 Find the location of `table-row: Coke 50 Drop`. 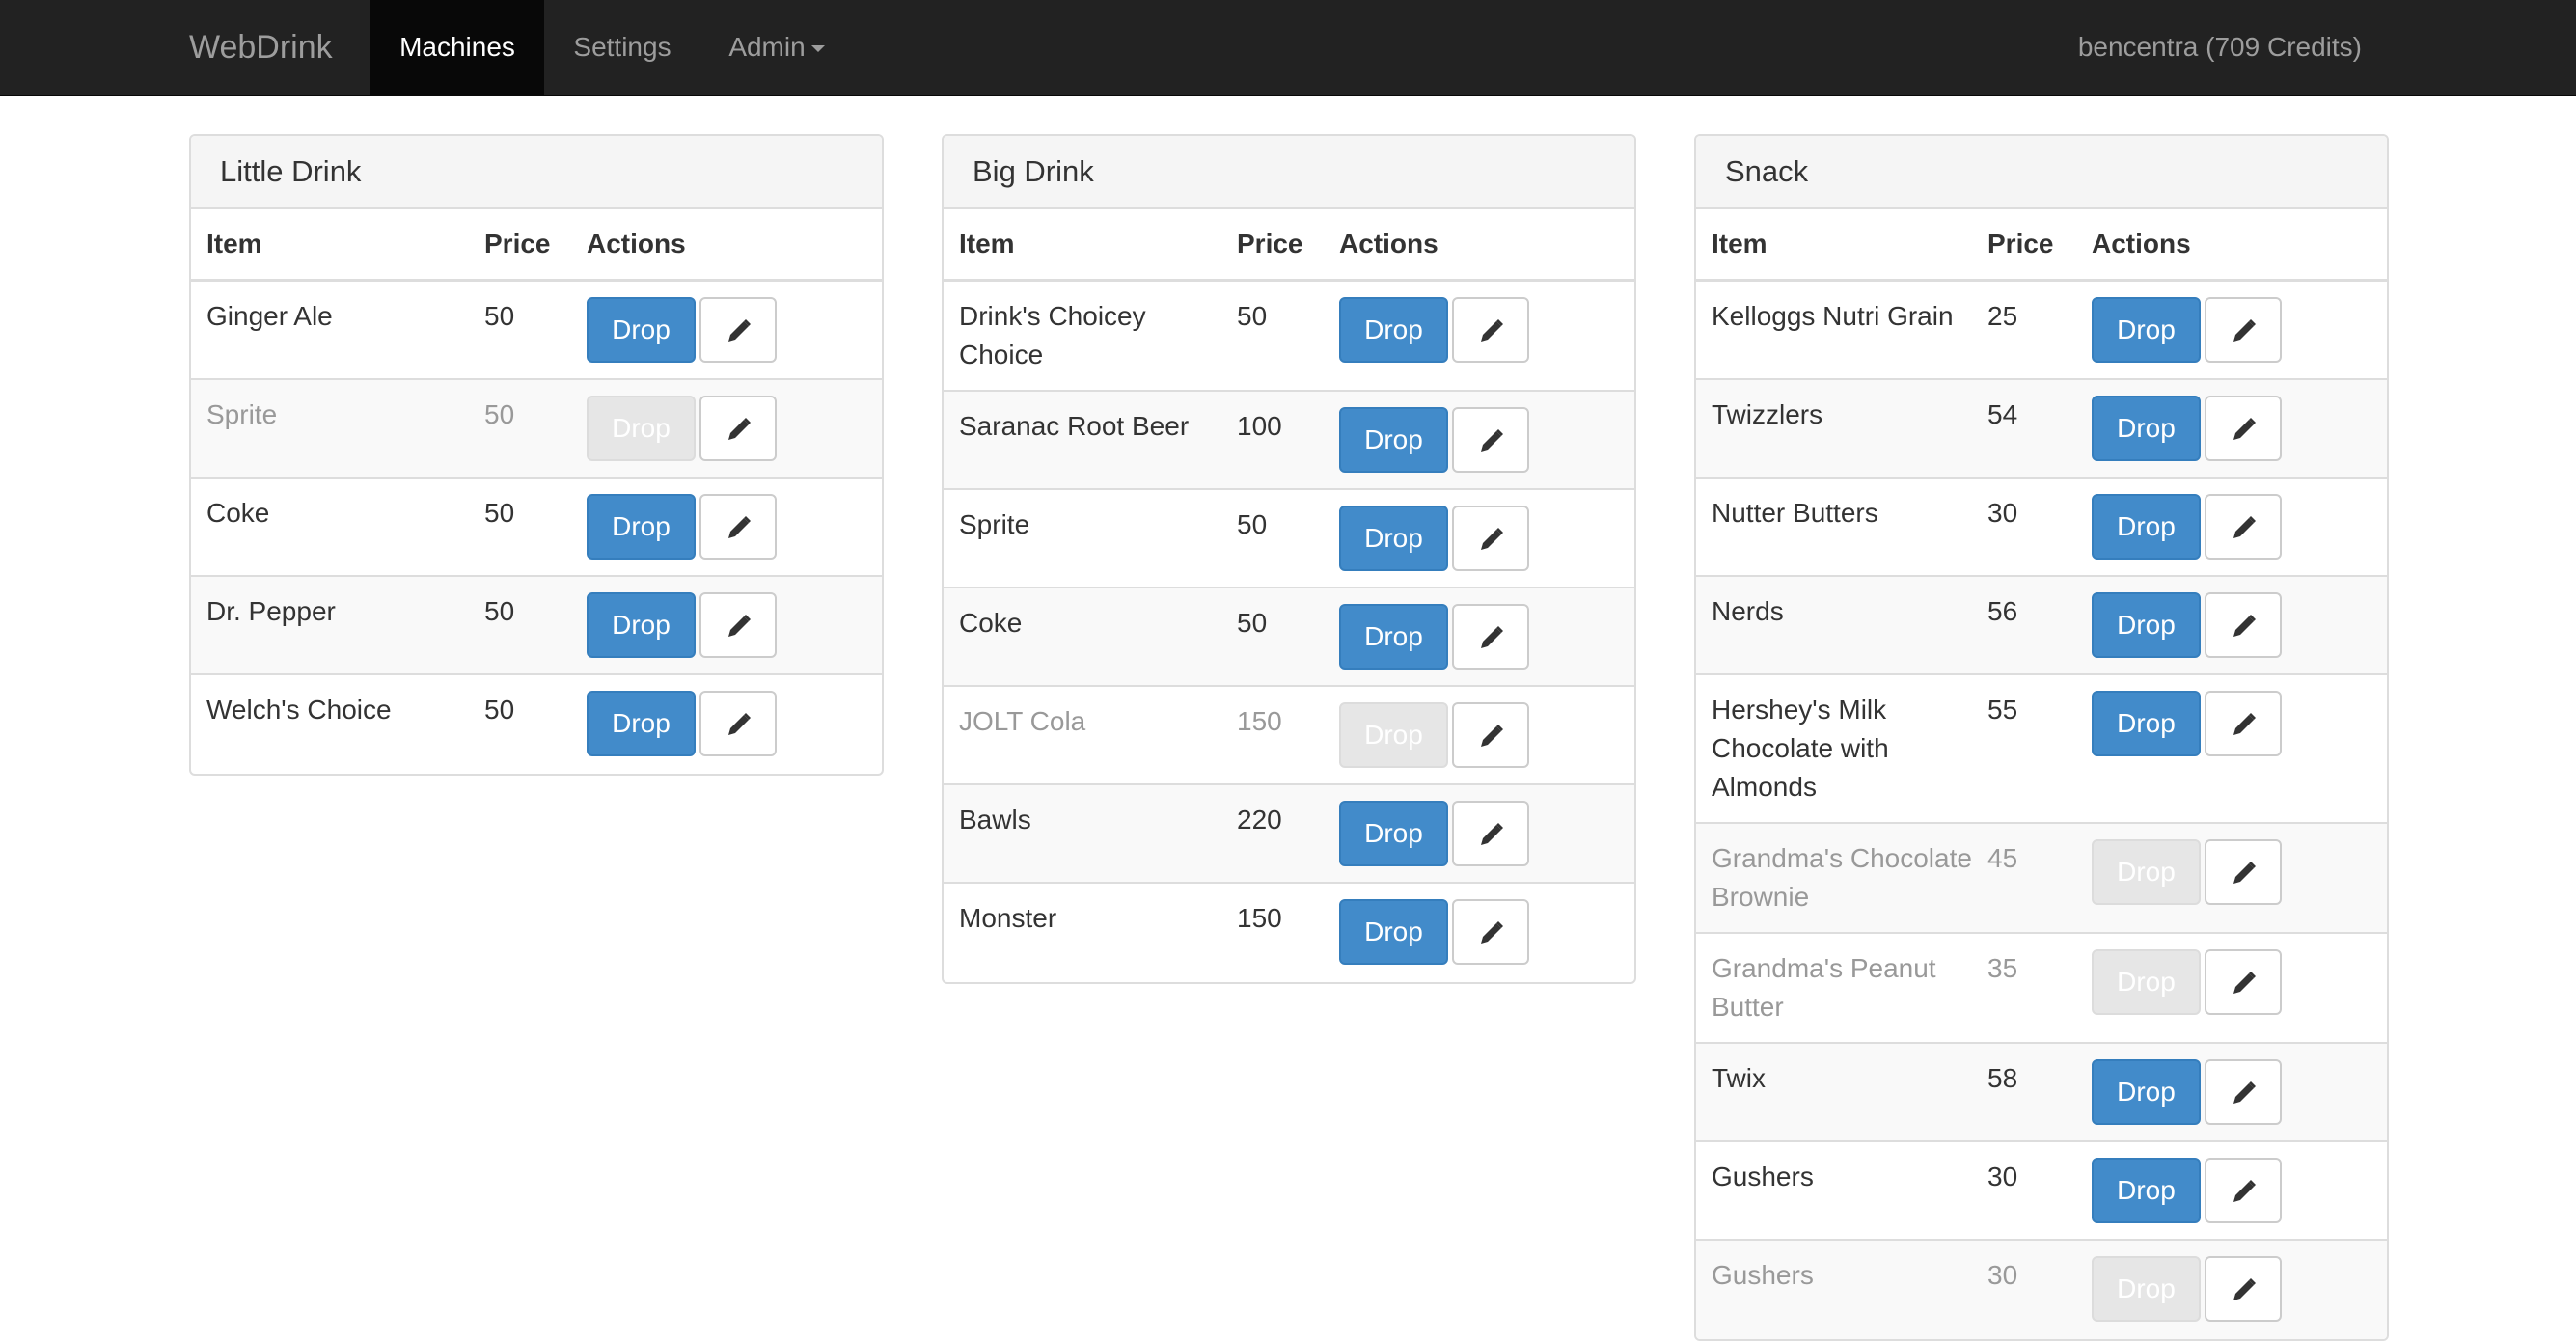

table-row: Coke 50 Drop is located at coordinates (1289, 637).